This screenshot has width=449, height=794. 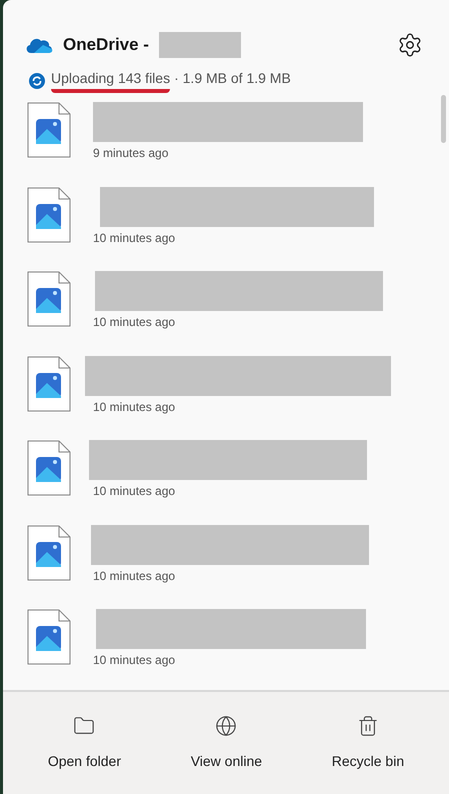 I want to click on action-button: Open folder, so click(x=85, y=743).